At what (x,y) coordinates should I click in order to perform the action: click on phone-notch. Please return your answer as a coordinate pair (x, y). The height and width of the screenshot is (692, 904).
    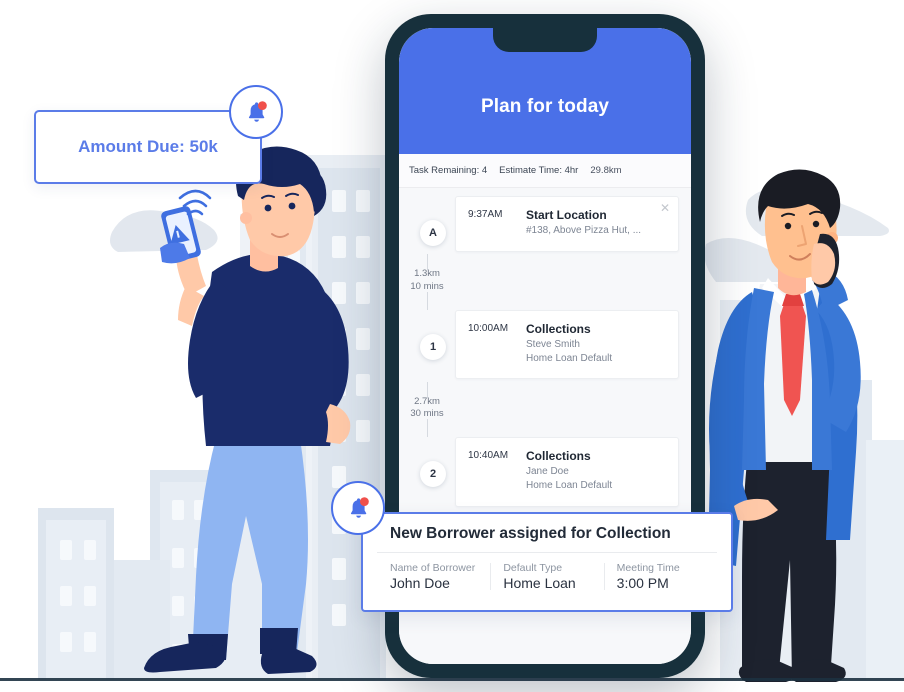
    Looking at the image, I should click on (545, 40).